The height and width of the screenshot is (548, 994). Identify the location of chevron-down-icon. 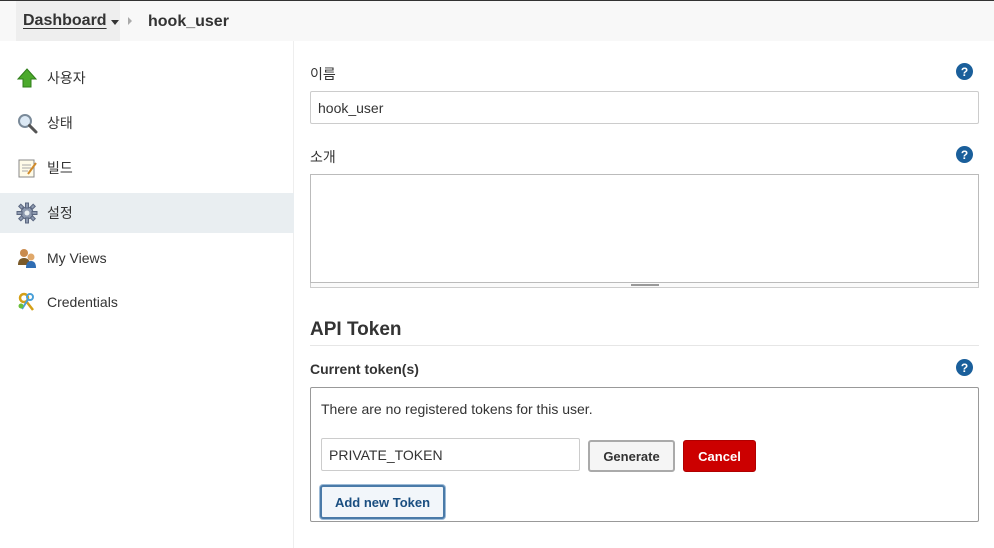
(114, 22).